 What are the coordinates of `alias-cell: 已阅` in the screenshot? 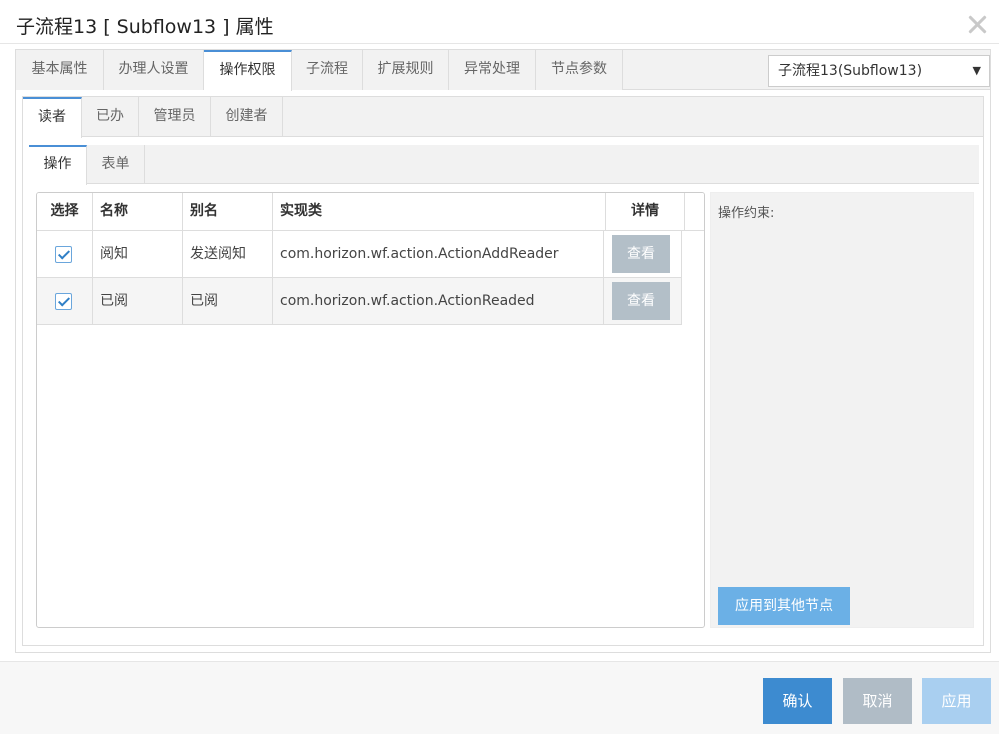 It's located at (228, 301).